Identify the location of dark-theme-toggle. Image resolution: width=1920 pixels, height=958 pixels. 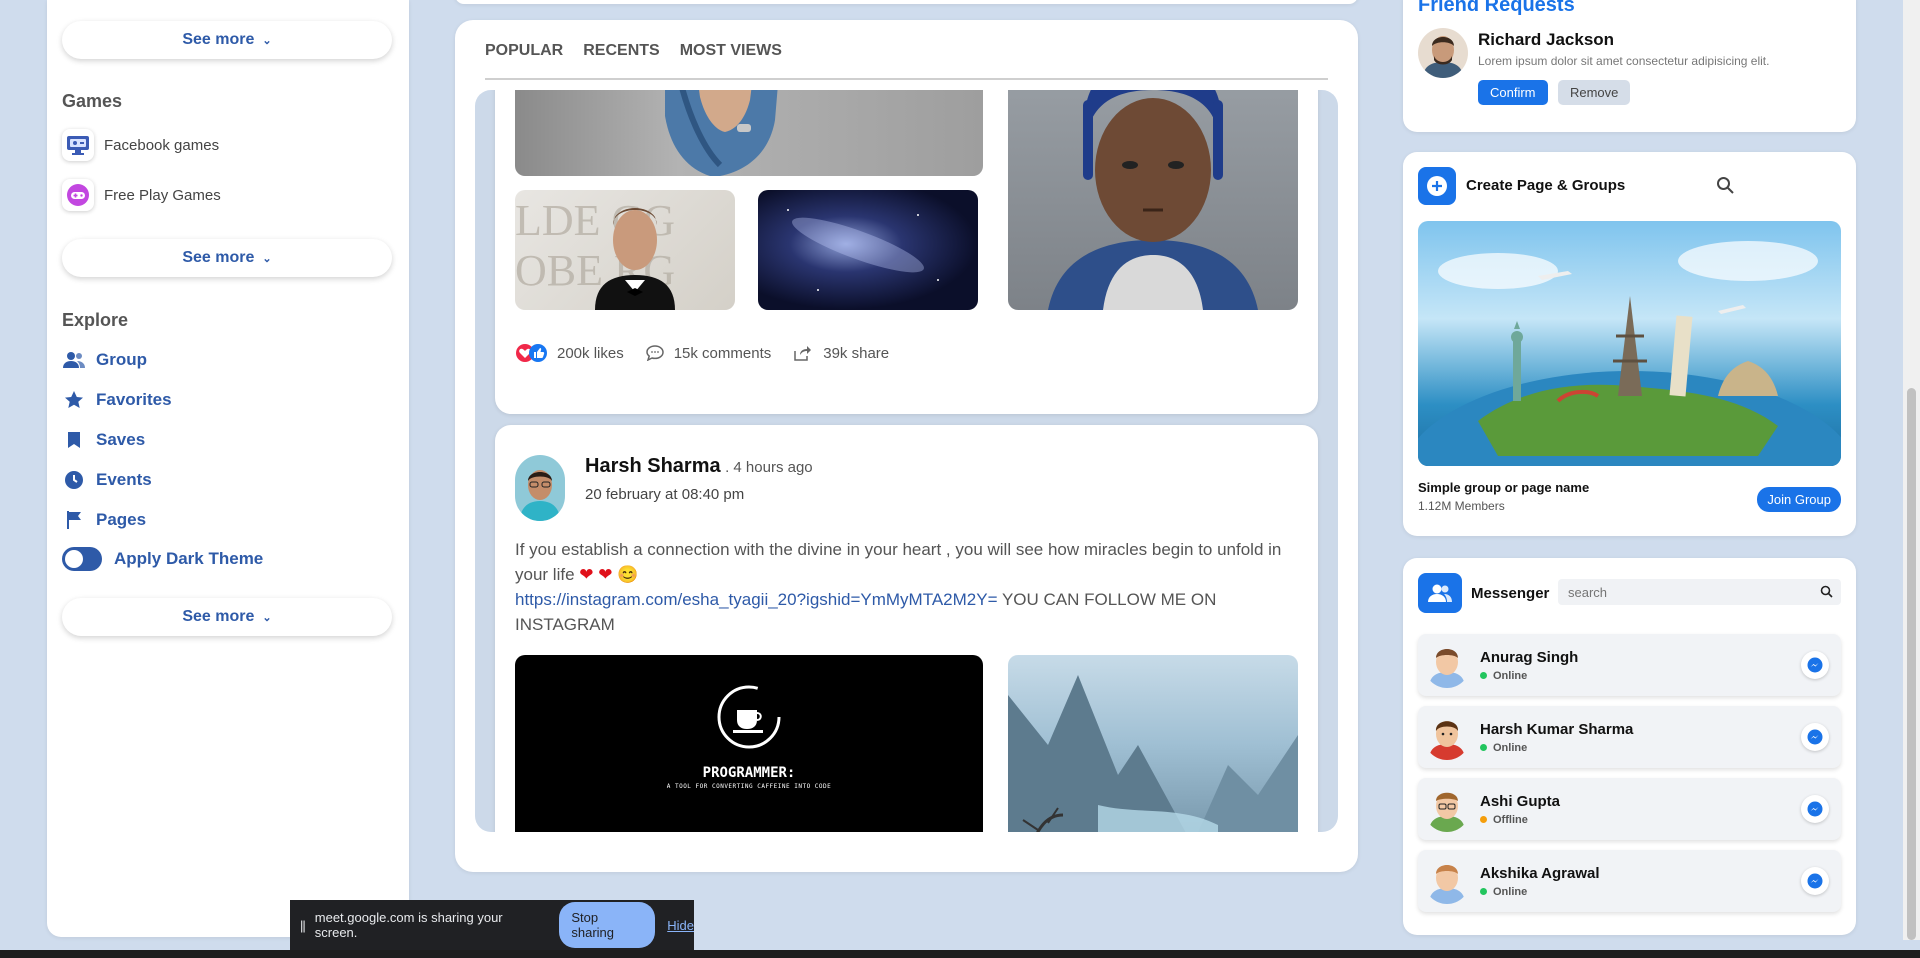
(82, 559).